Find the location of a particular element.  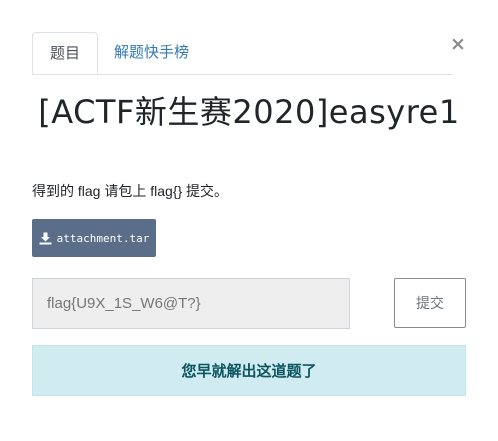

attachment-filename: attachment.tar is located at coordinates (103, 238).